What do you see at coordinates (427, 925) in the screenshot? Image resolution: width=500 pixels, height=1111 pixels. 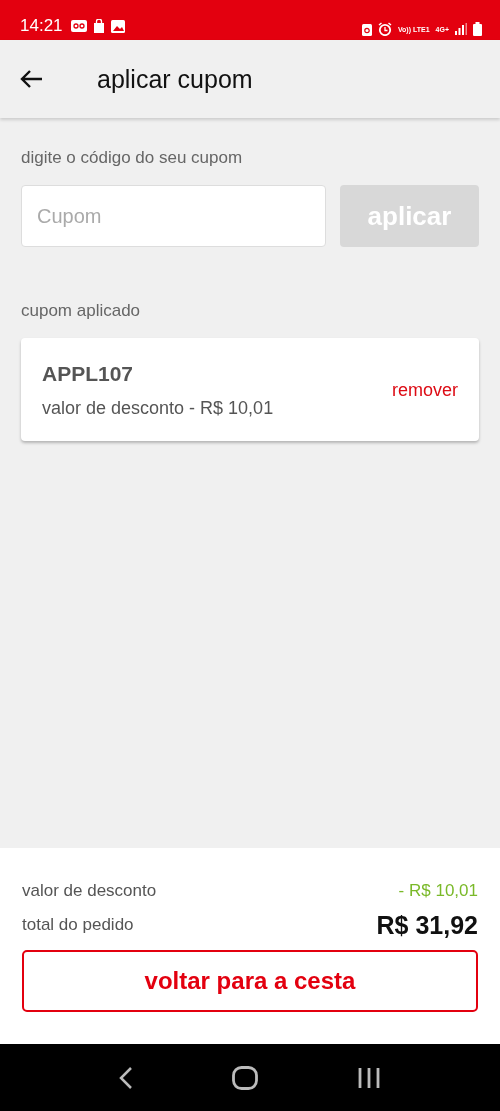 I see `summary-value: R$ 31,92` at bounding box center [427, 925].